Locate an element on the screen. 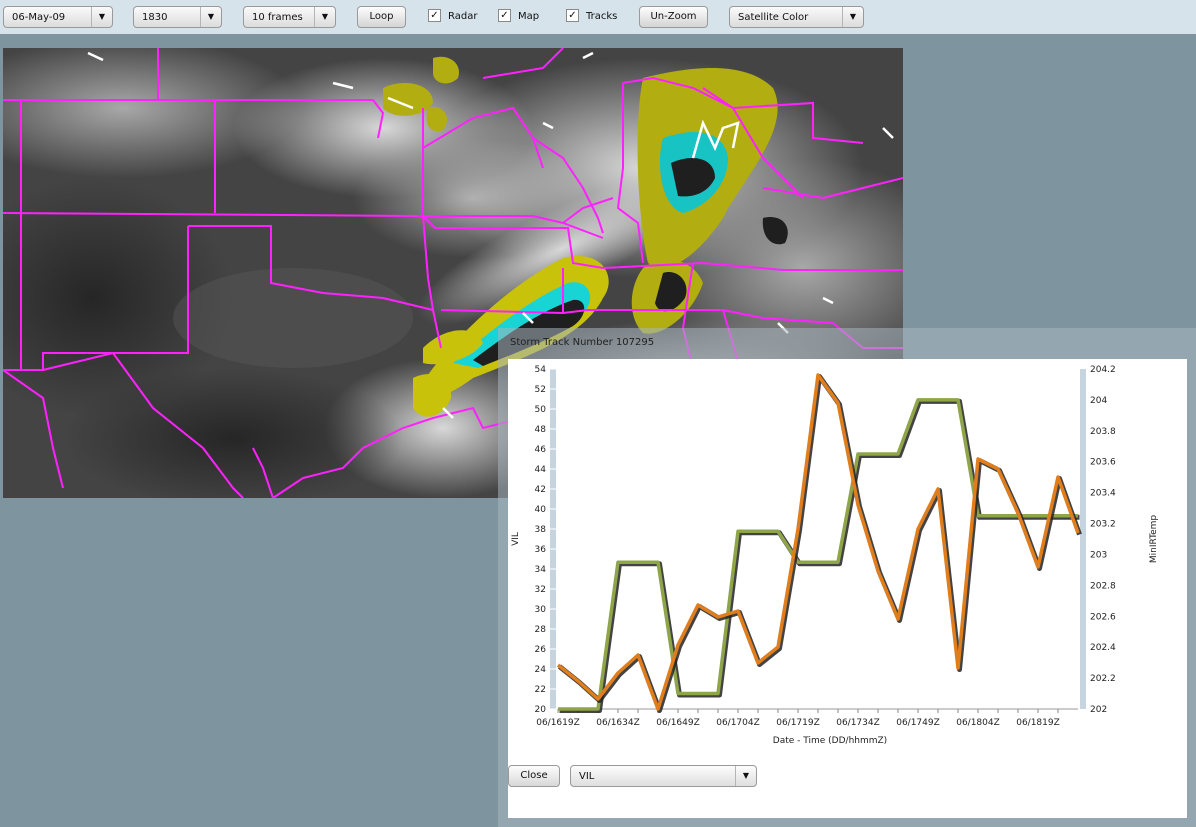 This screenshot has height=827, width=1196. x-tick-label: 06/1734Z is located at coordinates (858, 723).